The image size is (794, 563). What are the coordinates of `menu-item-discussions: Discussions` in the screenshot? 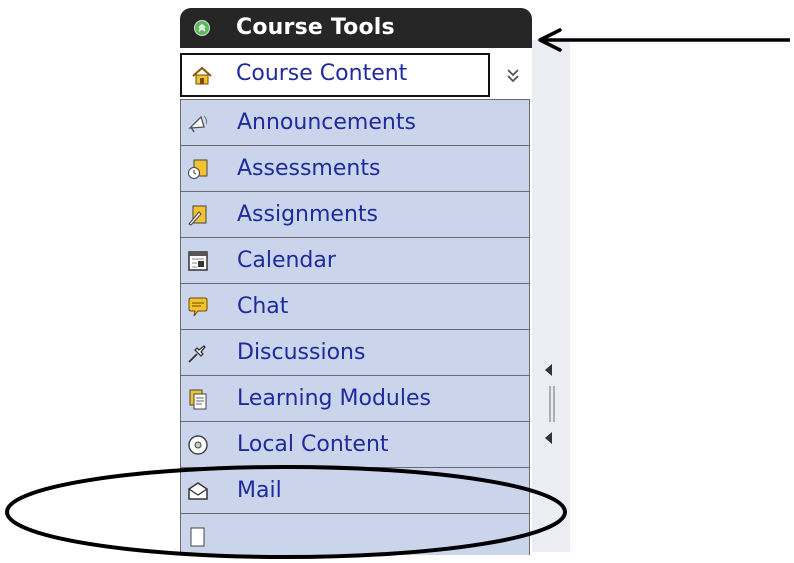 It's located at (355, 352).